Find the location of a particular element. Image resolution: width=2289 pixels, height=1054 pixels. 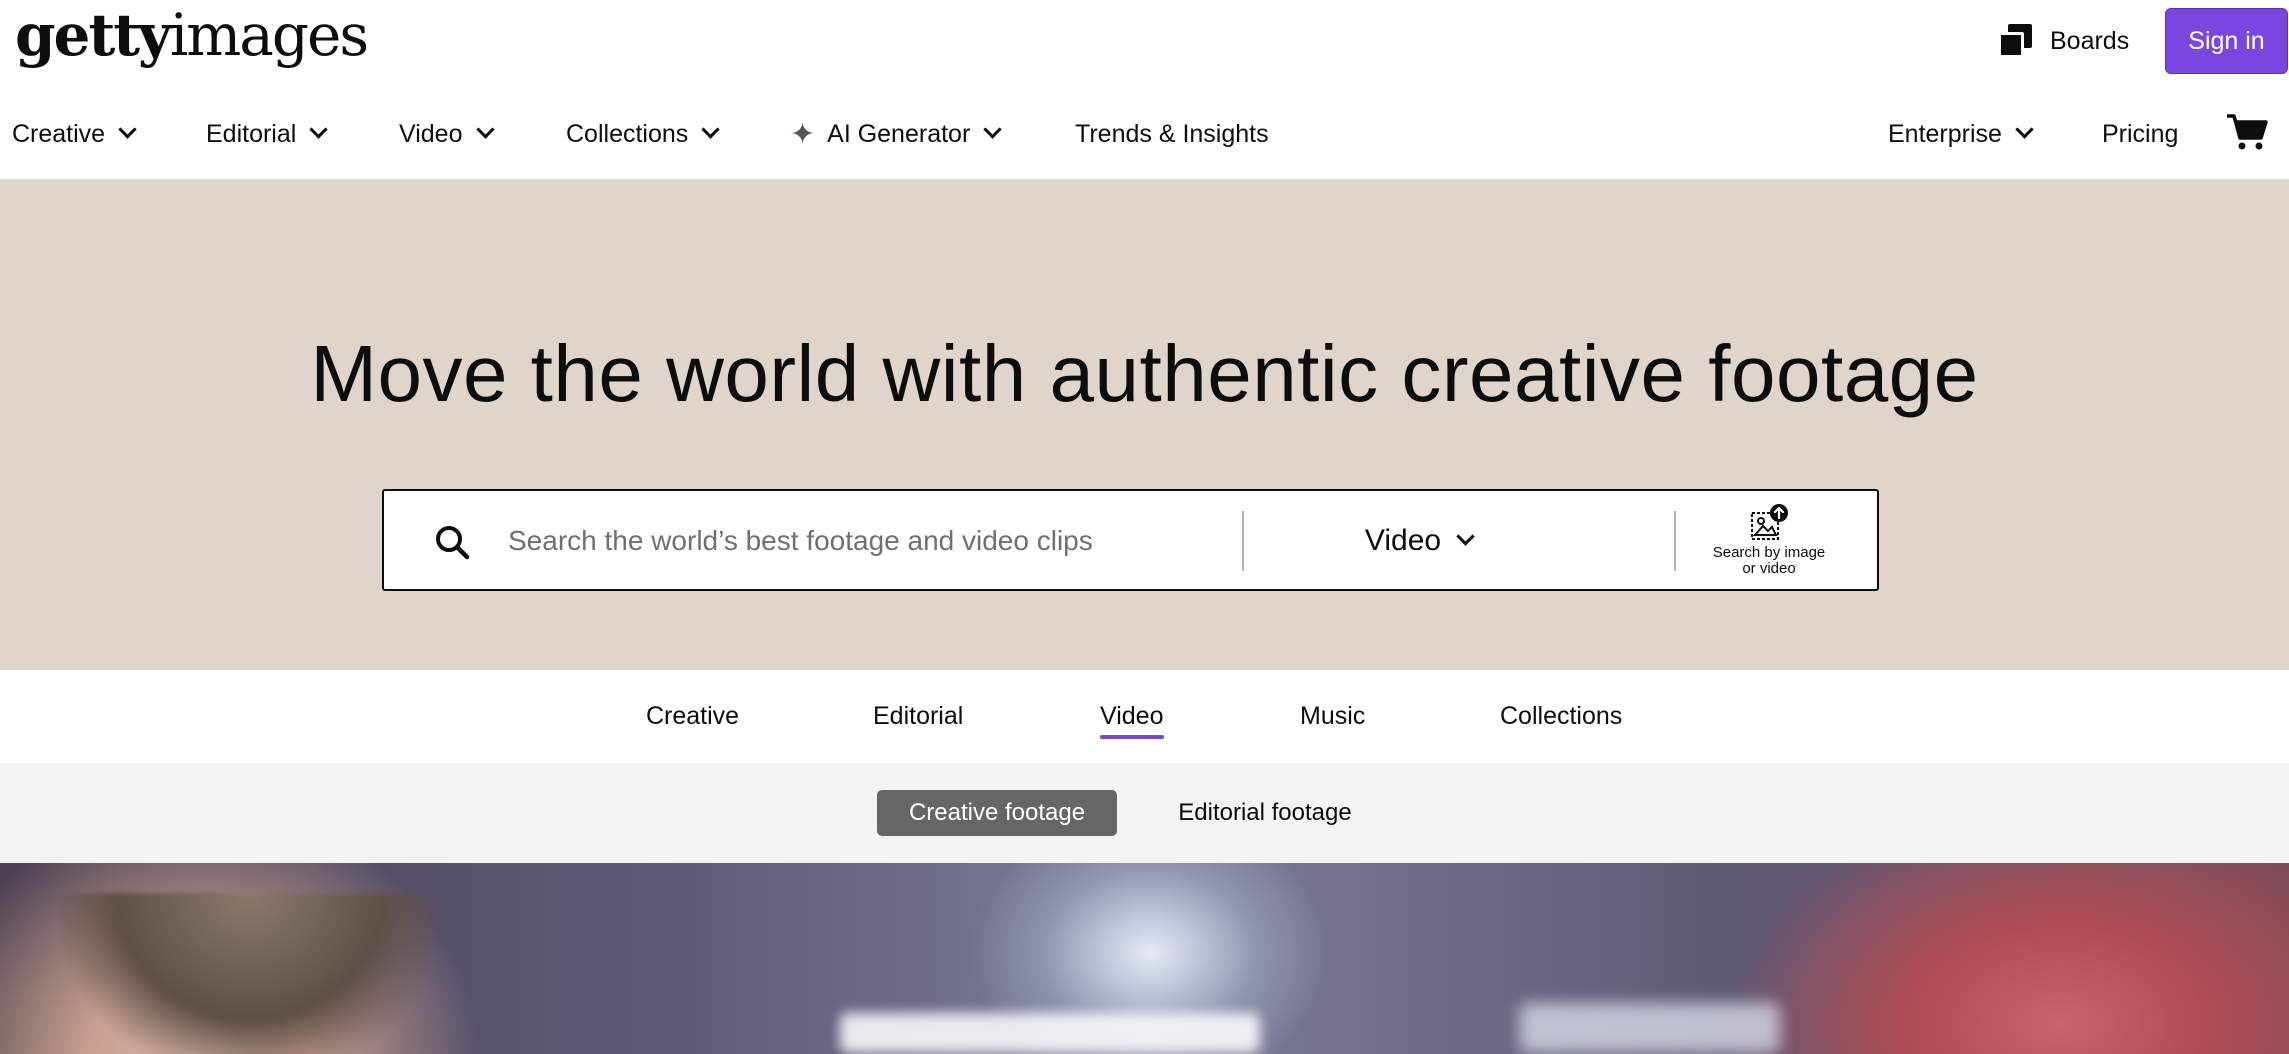

tab-editorial: Editorial is located at coordinates (918, 716).